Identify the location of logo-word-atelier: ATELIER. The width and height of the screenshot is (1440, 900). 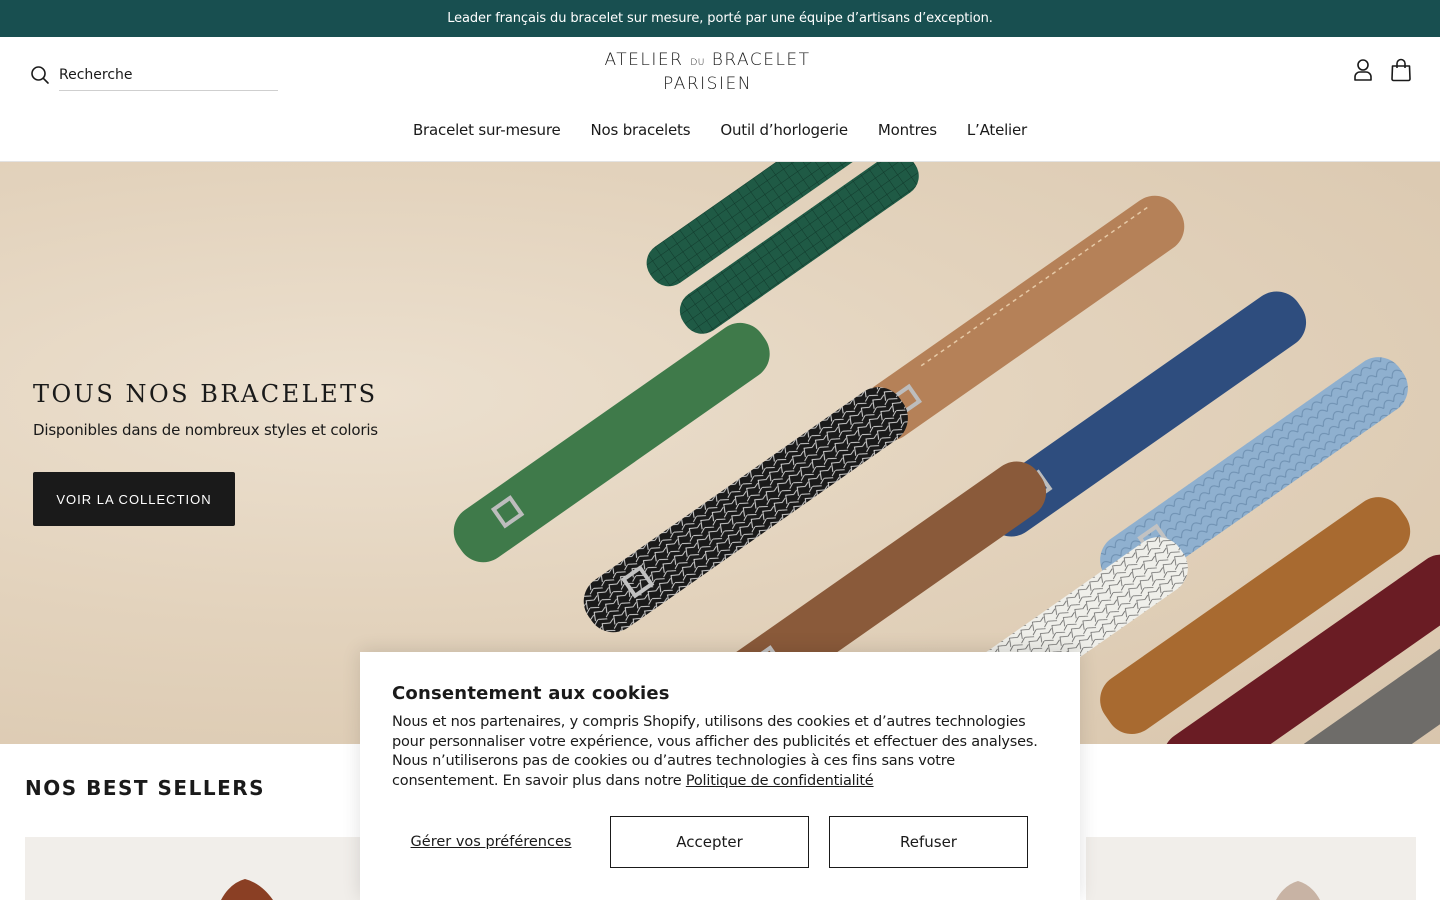
(644, 60).